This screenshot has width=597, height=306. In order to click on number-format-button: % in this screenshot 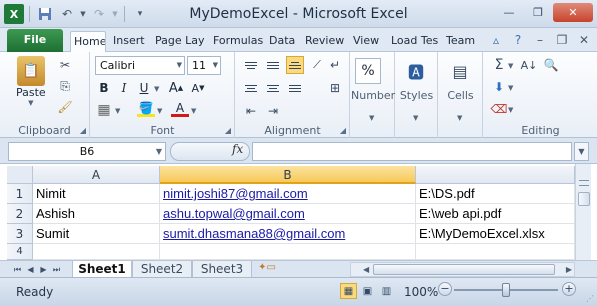, I will do `click(368, 71)`.